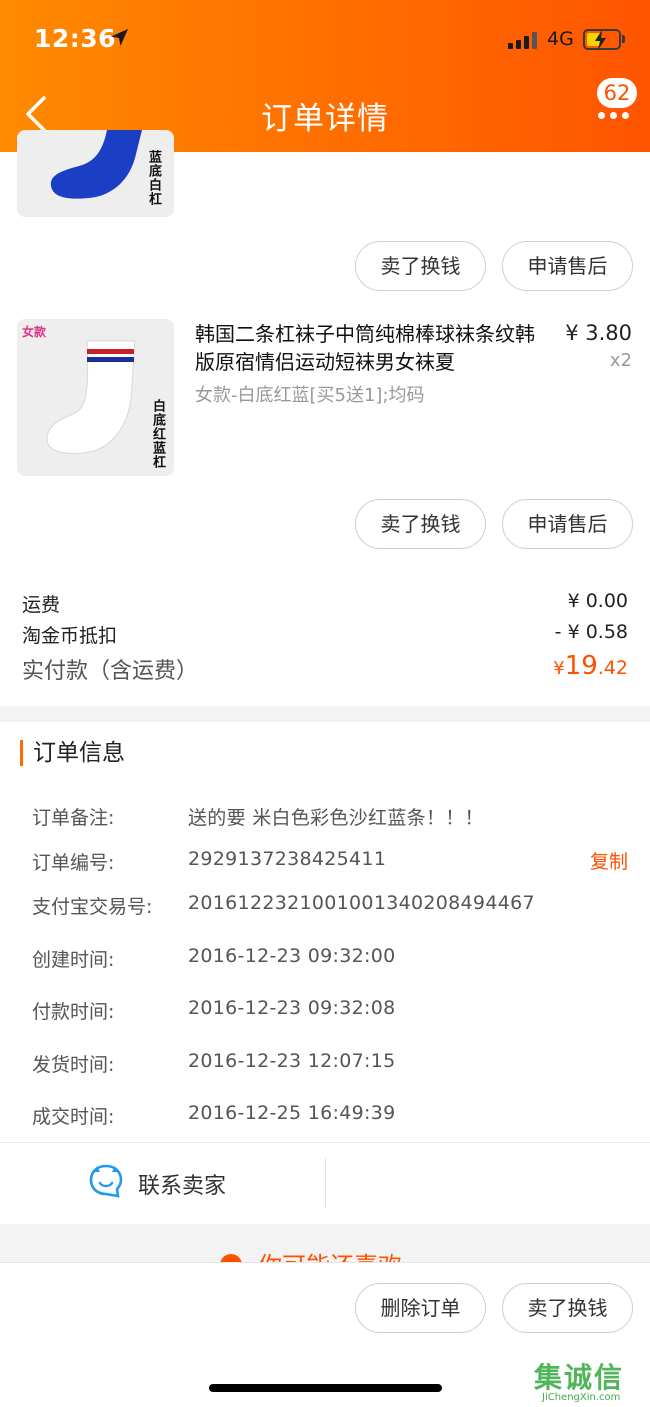 The width and height of the screenshot is (650, 1407). What do you see at coordinates (92, 907) in the screenshot?
I see `alipay-trade-label: 支付宝交易号:` at bounding box center [92, 907].